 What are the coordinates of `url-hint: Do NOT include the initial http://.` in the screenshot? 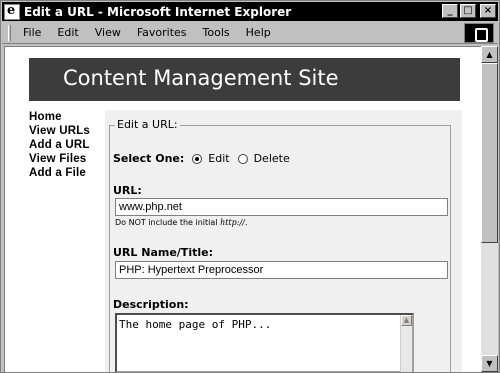 It's located at (181, 222).